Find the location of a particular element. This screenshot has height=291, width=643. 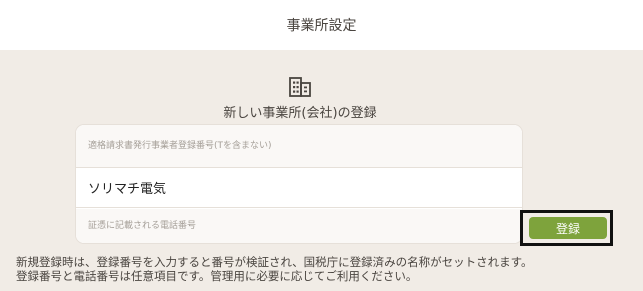

register-button-label: 登録 is located at coordinates (567, 228).